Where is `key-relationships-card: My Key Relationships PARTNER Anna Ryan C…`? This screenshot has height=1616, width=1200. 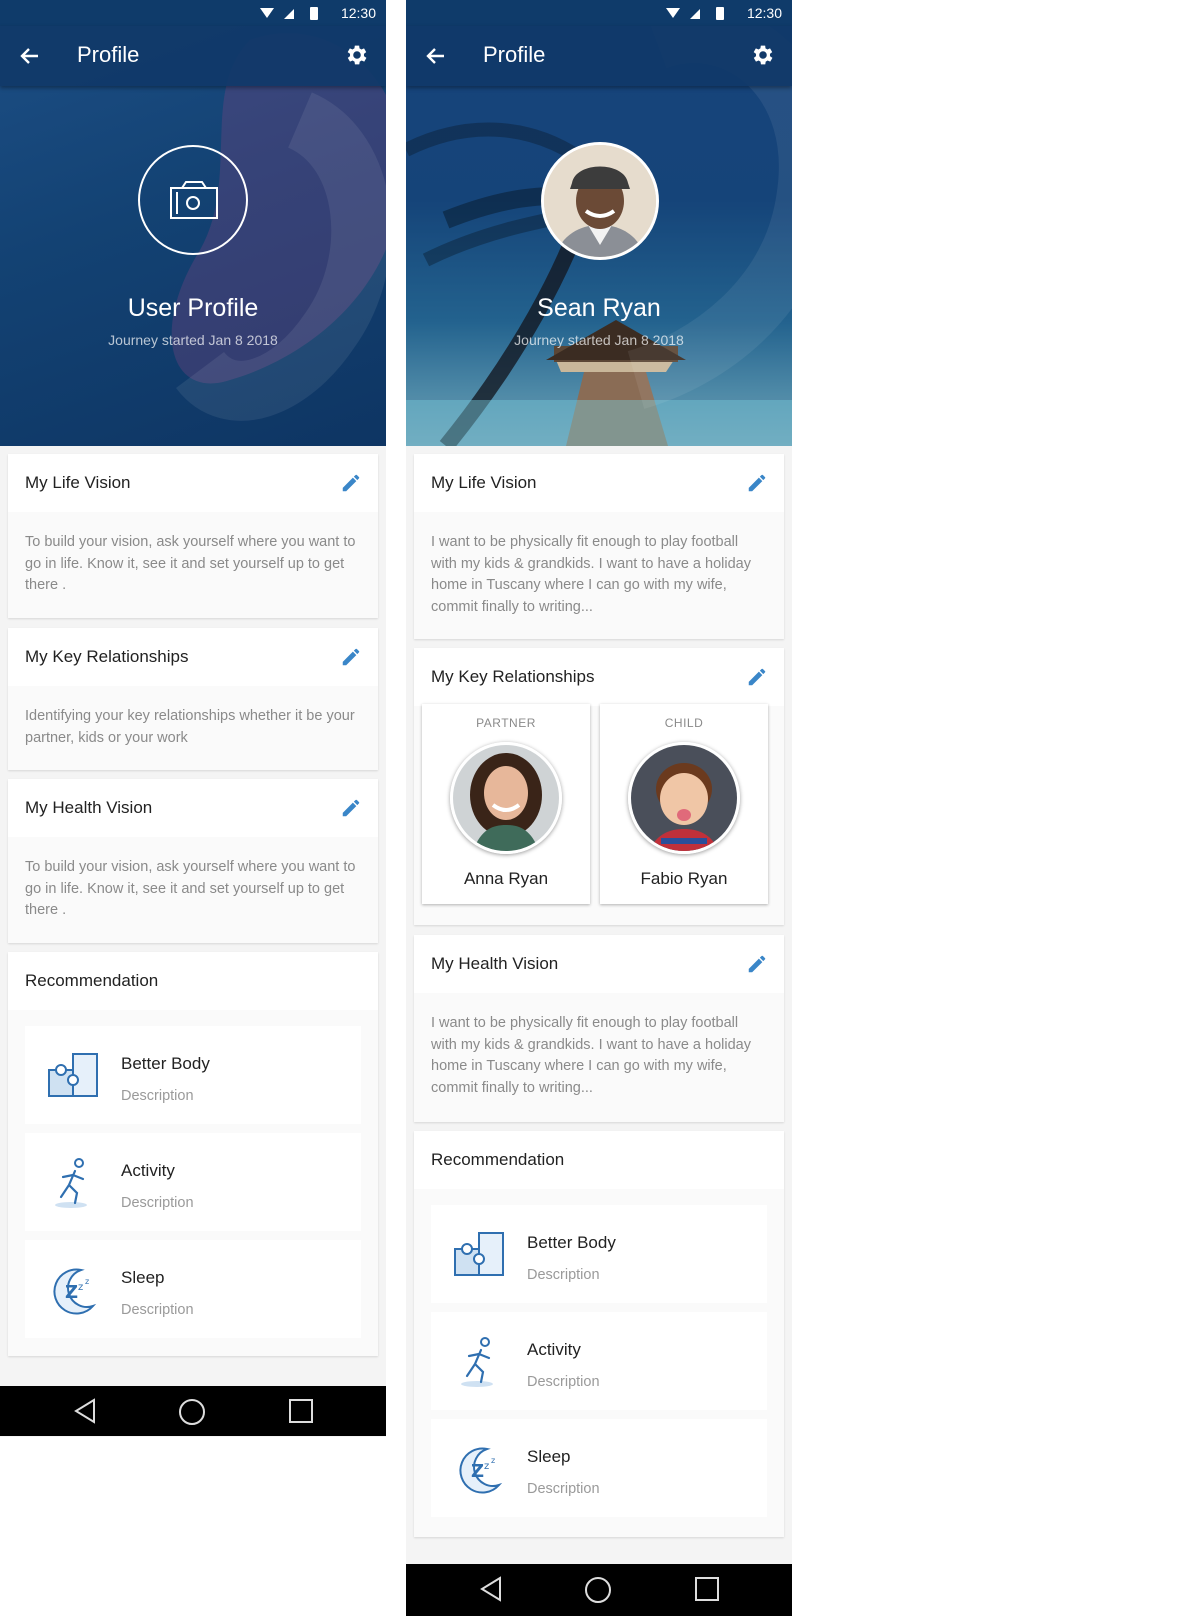 key-relationships-card: My Key Relationships PARTNER Anna Ryan C… is located at coordinates (599, 786).